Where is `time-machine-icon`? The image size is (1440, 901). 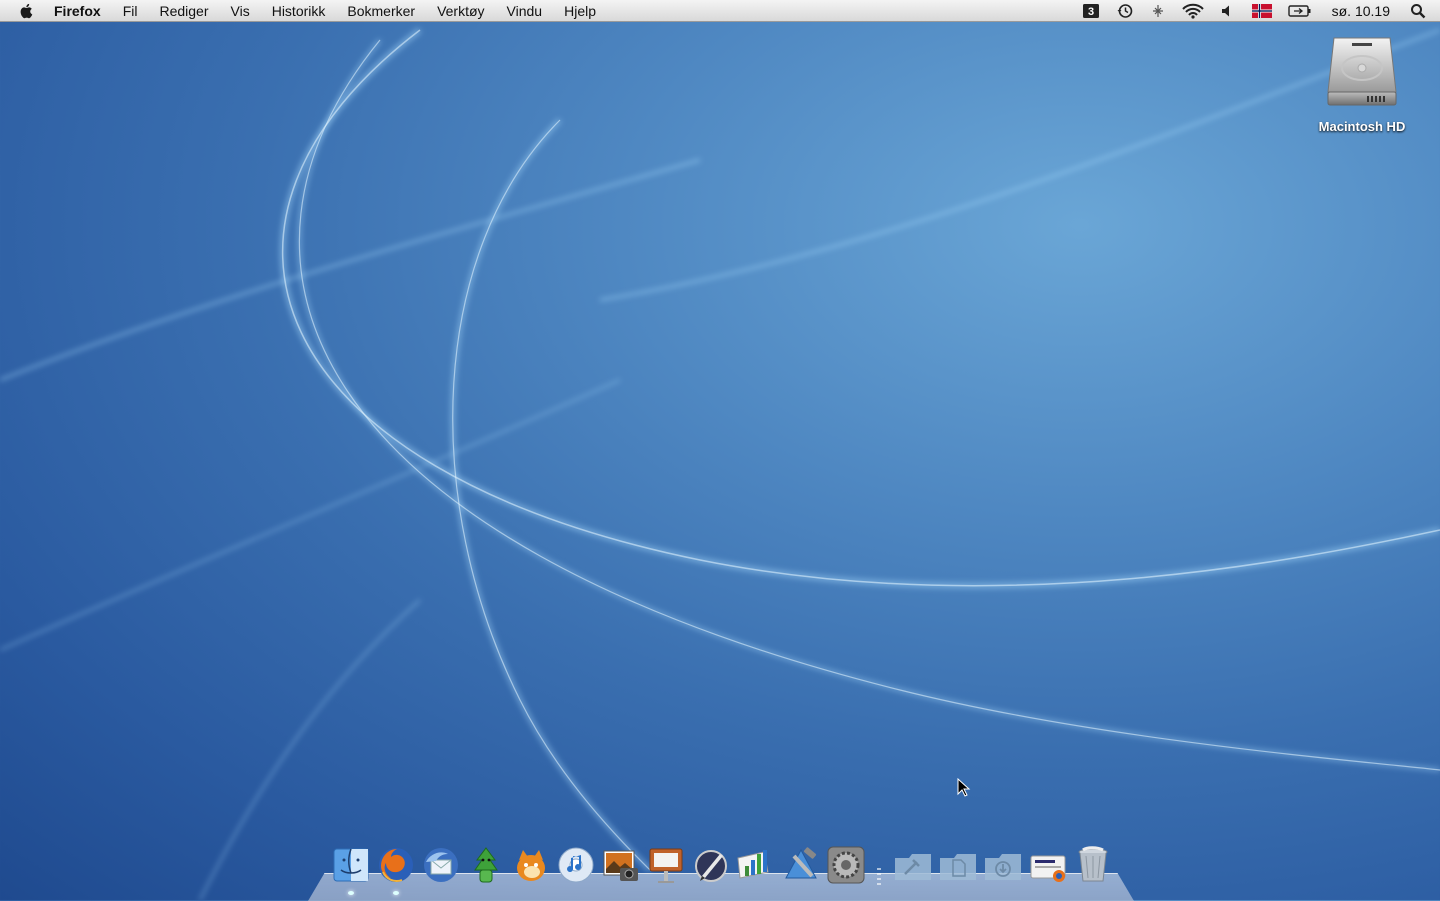 time-machine-icon is located at coordinates (1125, 11).